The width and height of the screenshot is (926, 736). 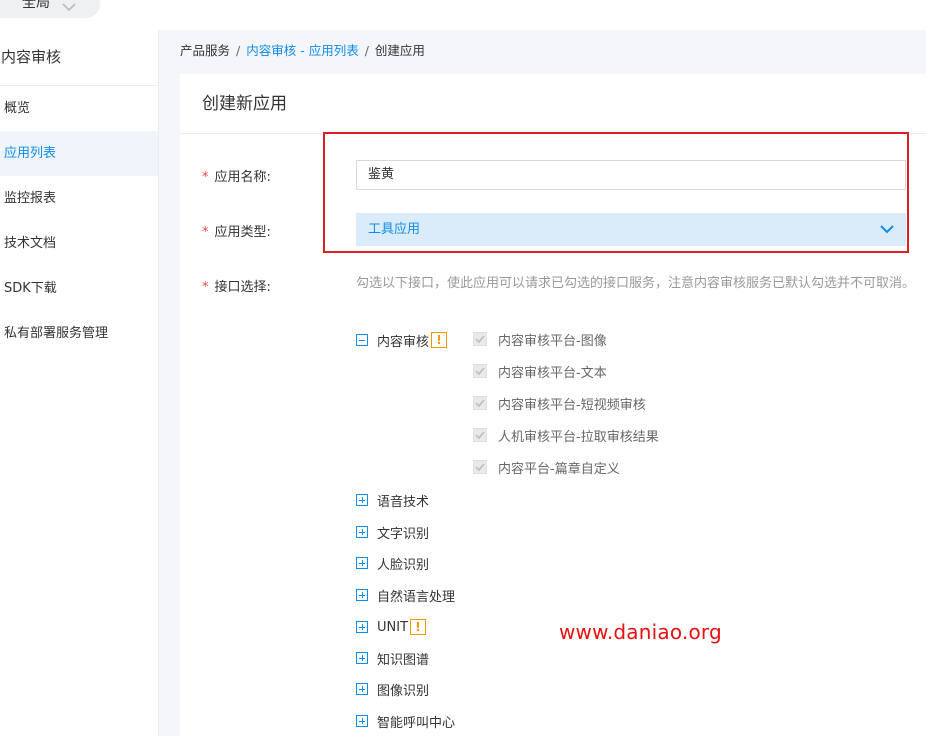 I want to click on api-option-label: 内容审核平台-文本, so click(x=552, y=373).